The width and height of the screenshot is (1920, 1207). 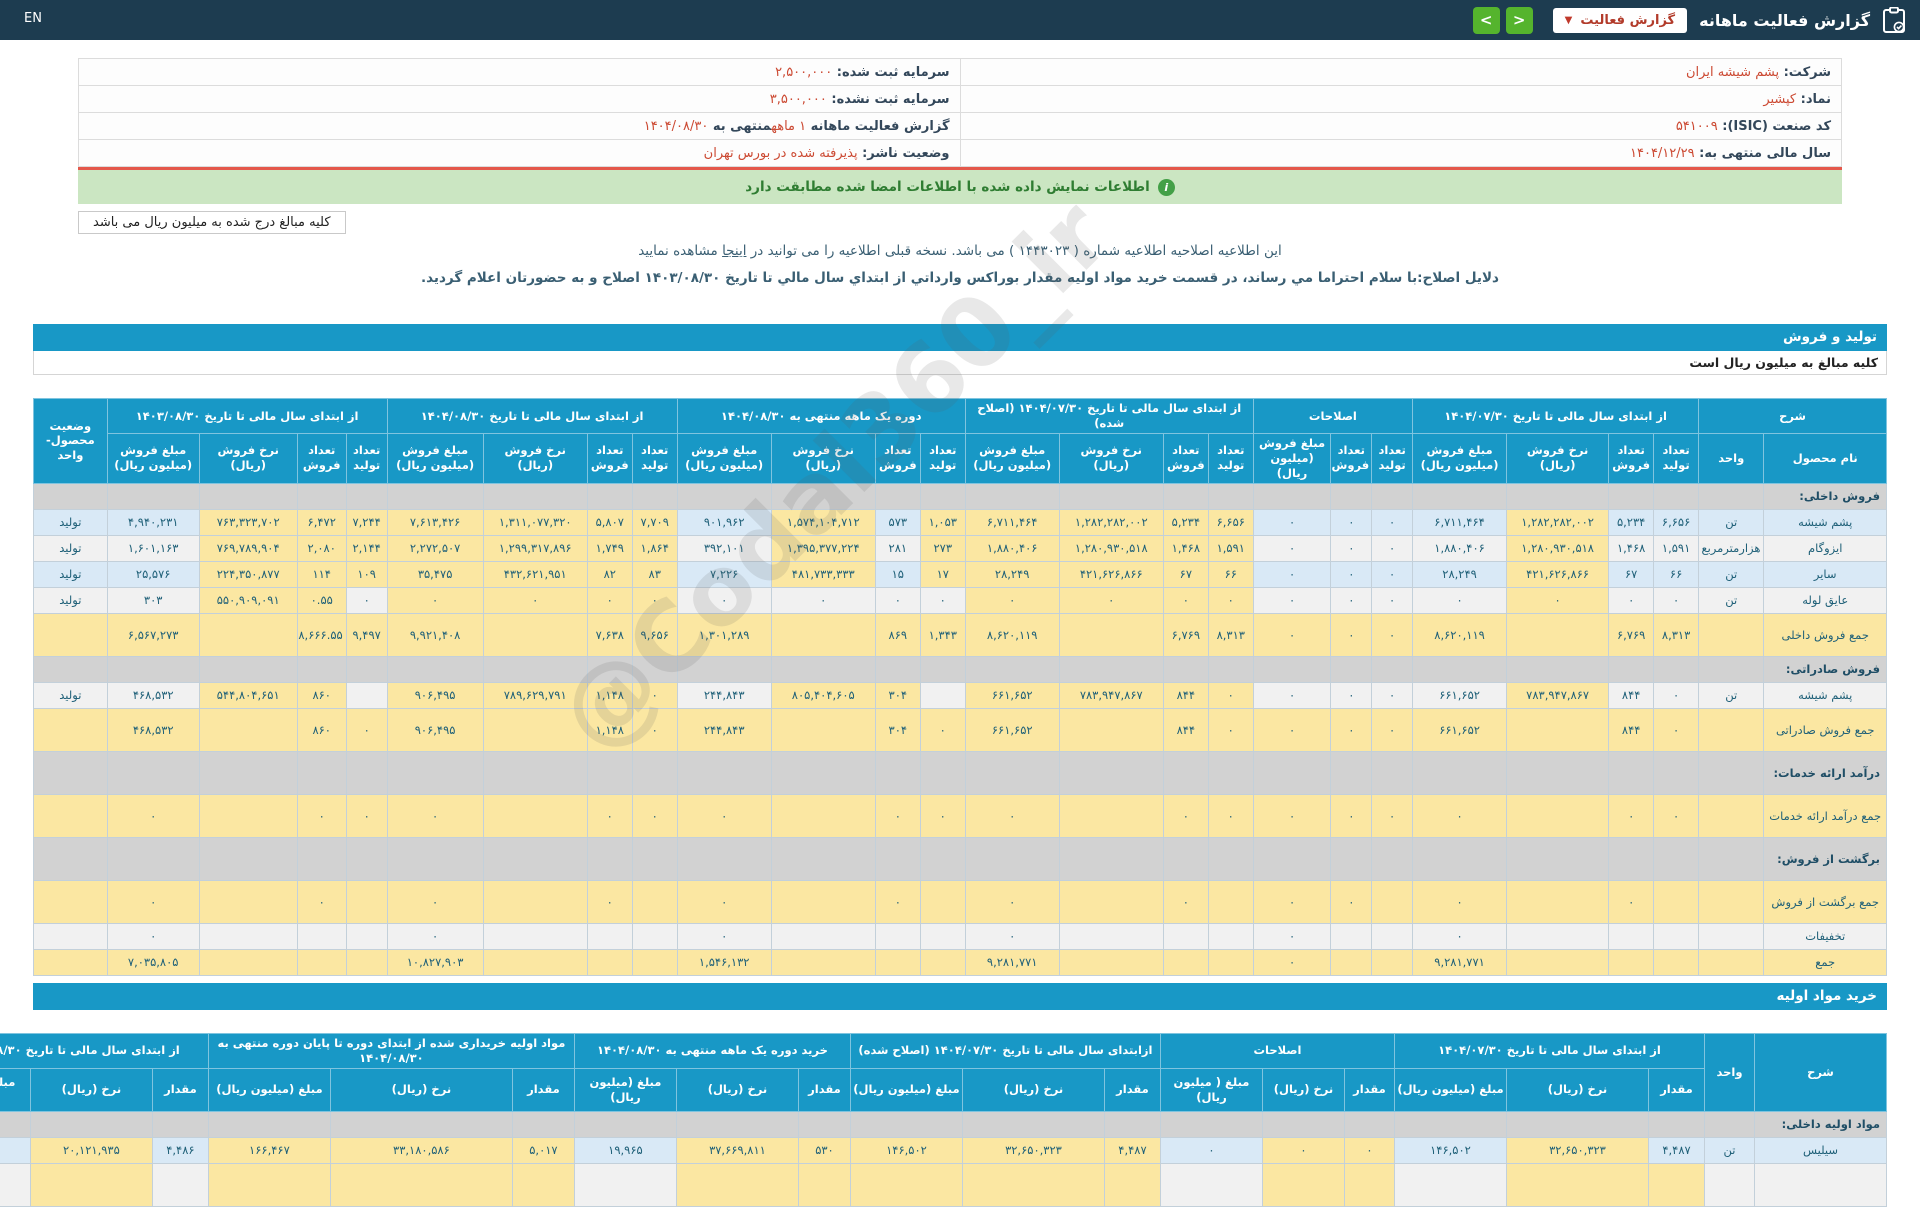 I want to click on value-cell: ۳۲,۶۵۰,۳۲۳, so click(x=1577, y=1150).